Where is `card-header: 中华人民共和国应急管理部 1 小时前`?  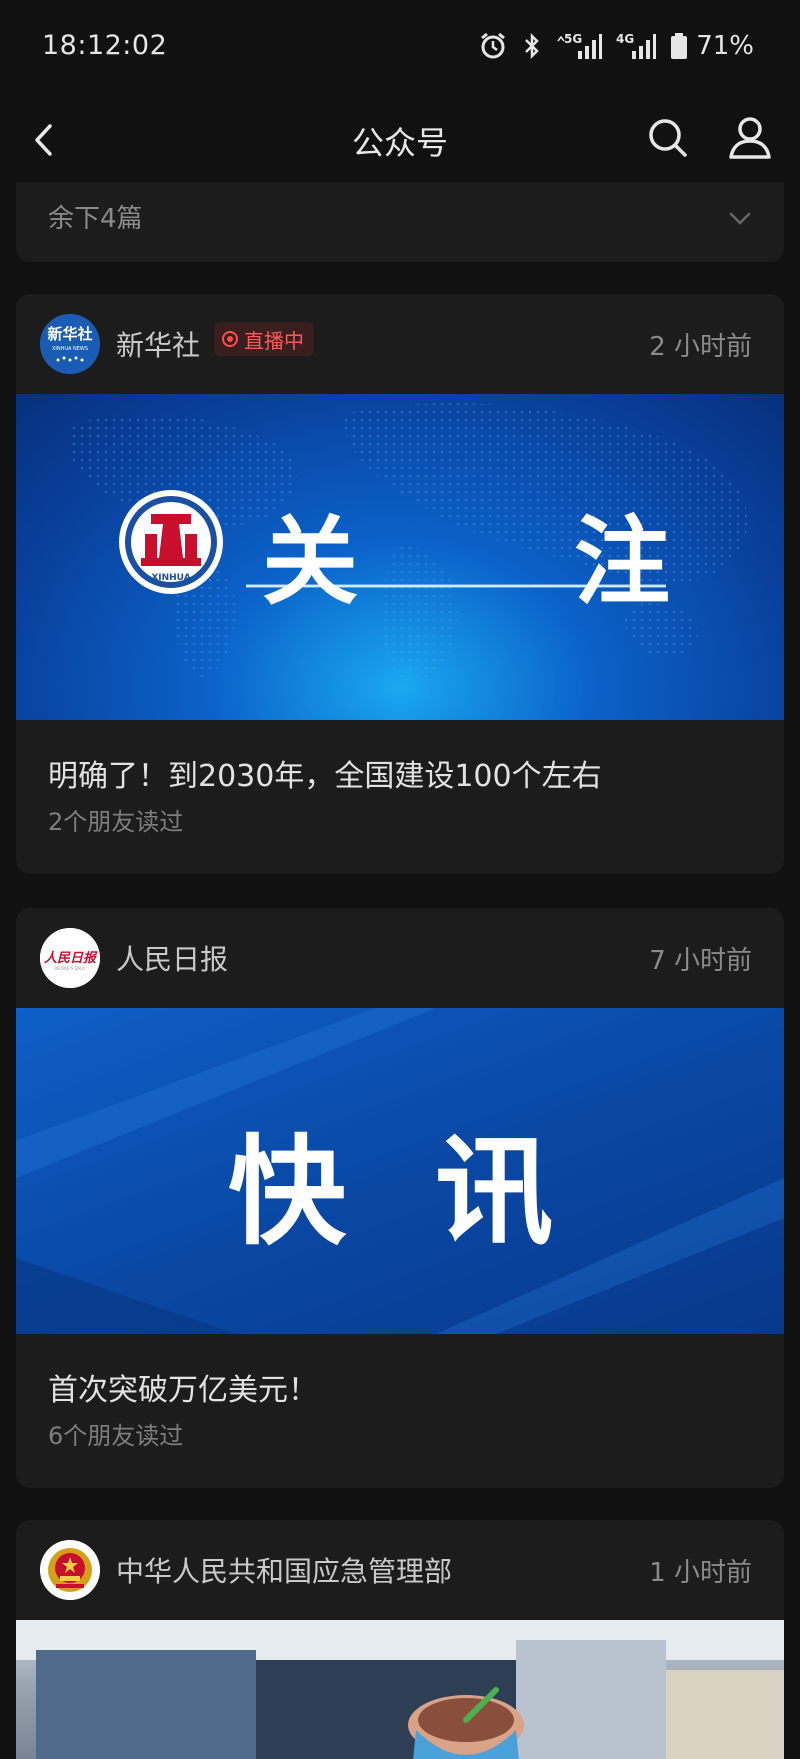 card-header: 中华人民共和国应急管理部 1 小时前 is located at coordinates (400, 1570).